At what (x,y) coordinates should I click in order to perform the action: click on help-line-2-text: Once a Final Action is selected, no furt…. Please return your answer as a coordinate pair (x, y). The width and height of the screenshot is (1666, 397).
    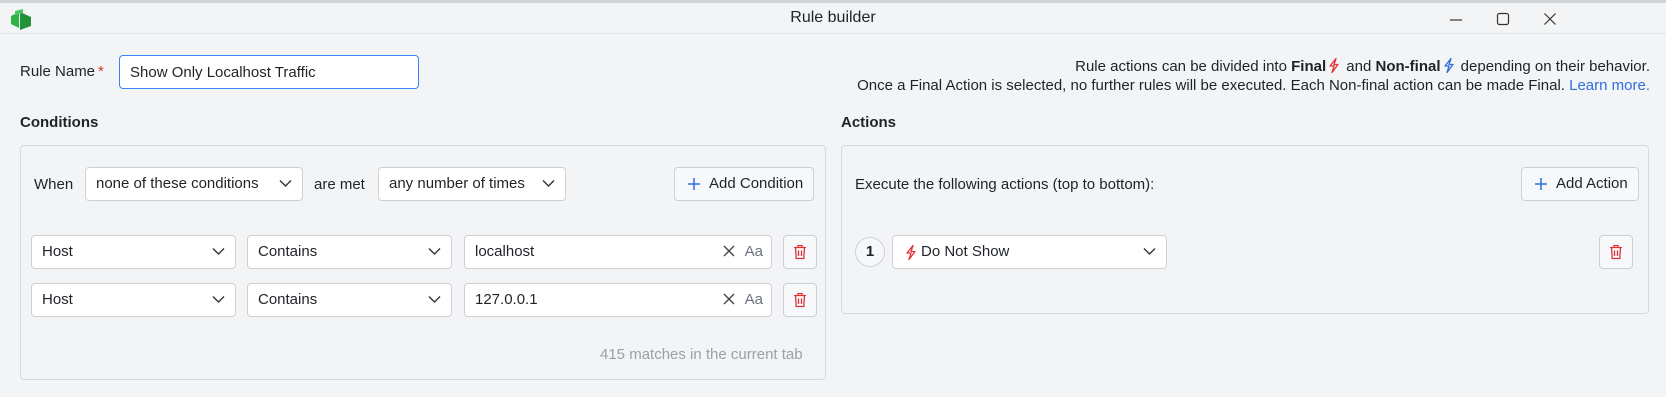
    Looking at the image, I should click on (1211, 85).